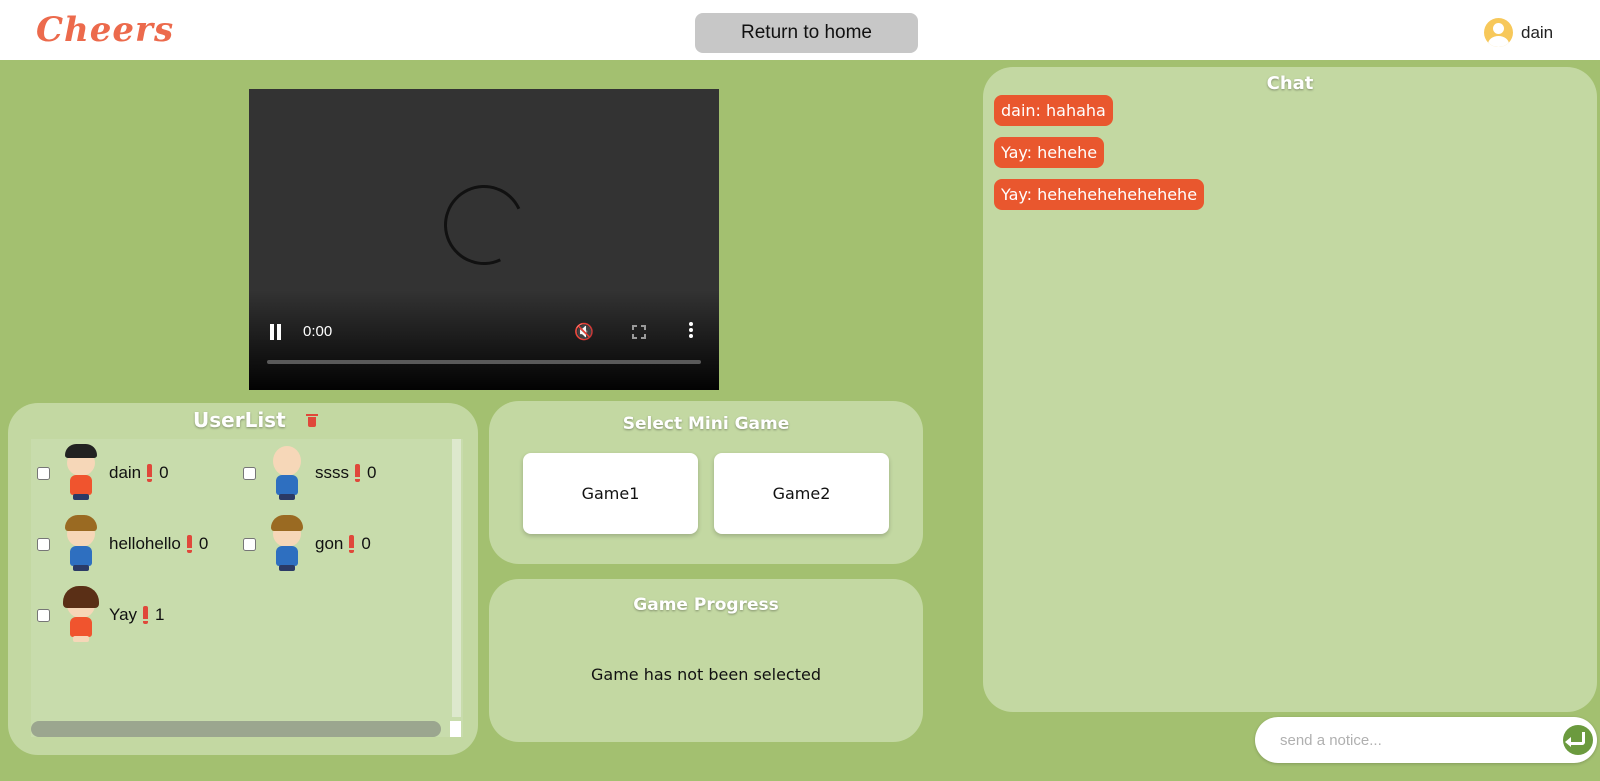 This screenshot has width=1600, height=781. What do you see at coordinates (584, 332) in the screenshot?
I see `mute-icon: 🔇` at bounding box center [584, 332].